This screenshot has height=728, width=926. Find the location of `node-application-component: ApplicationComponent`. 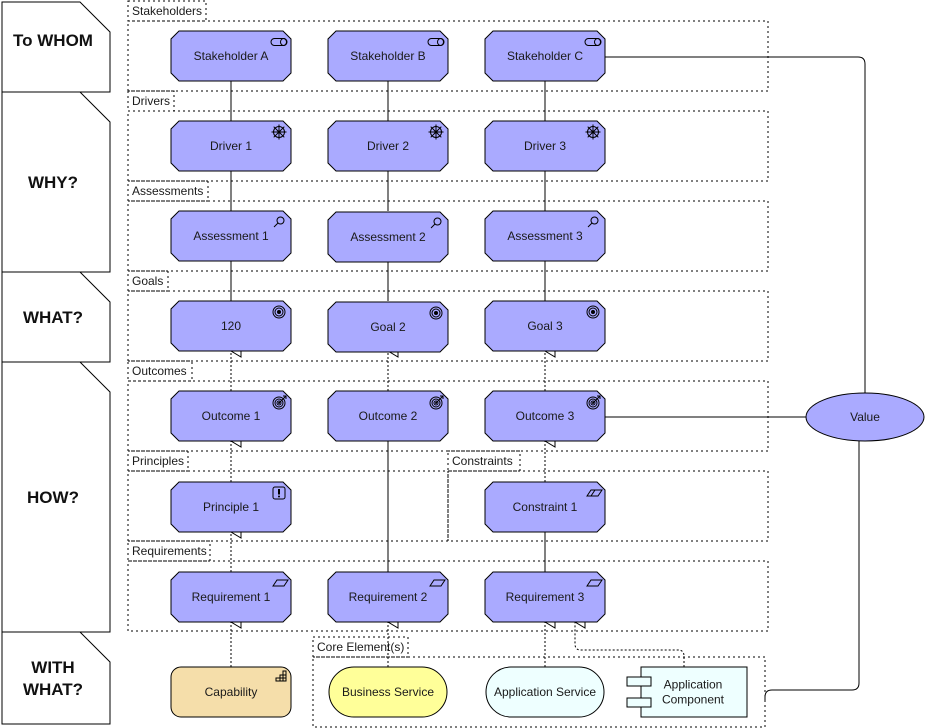

node-application-component: ApplicationComponent is located at coordinates (687, 692).